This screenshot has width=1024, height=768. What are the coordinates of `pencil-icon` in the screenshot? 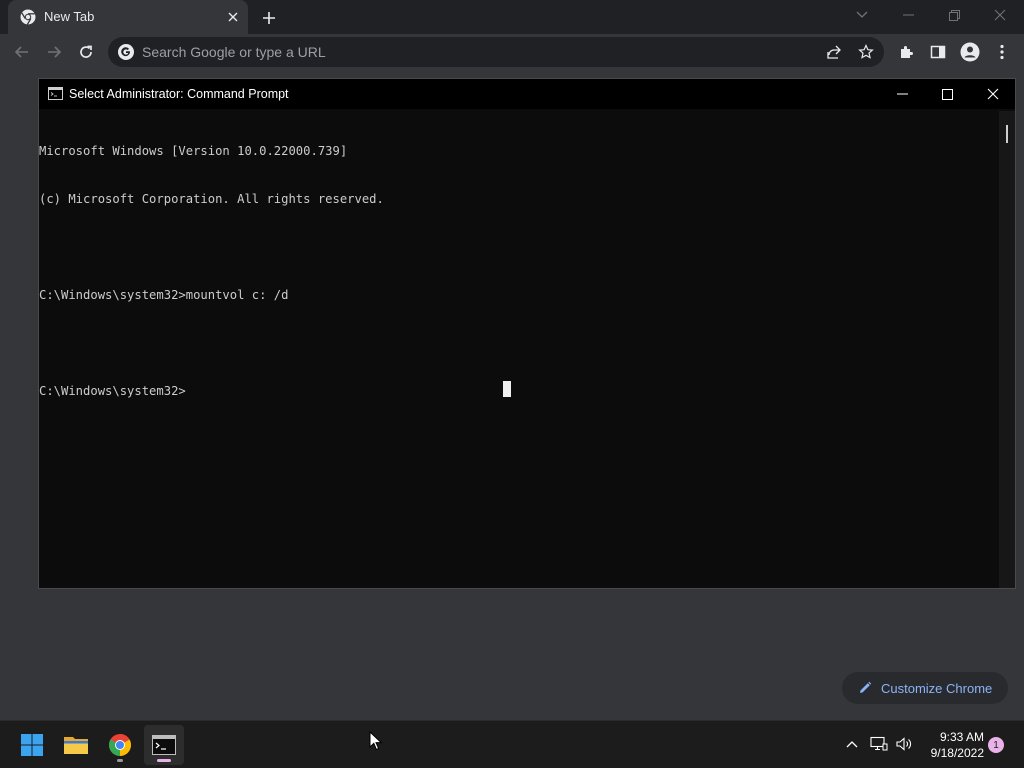 It's located at (866, 687).